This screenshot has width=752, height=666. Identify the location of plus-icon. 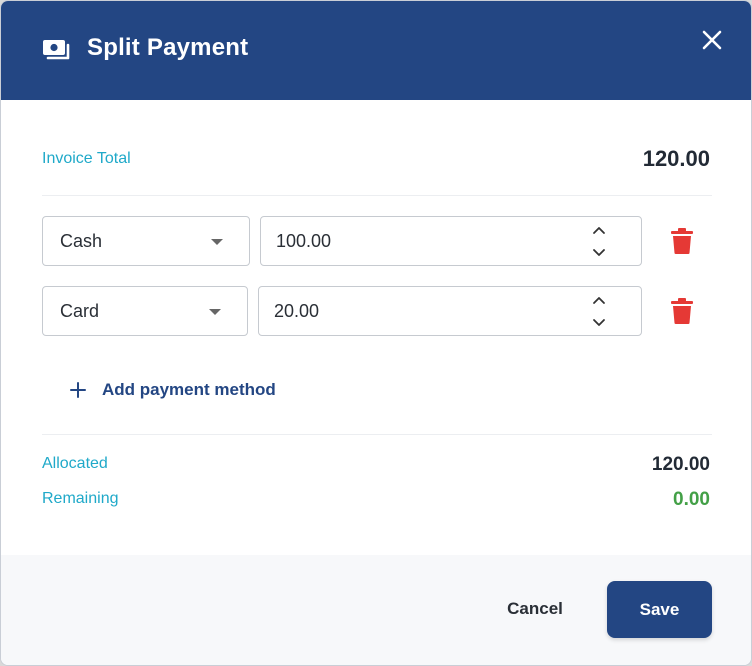
(78, 390).